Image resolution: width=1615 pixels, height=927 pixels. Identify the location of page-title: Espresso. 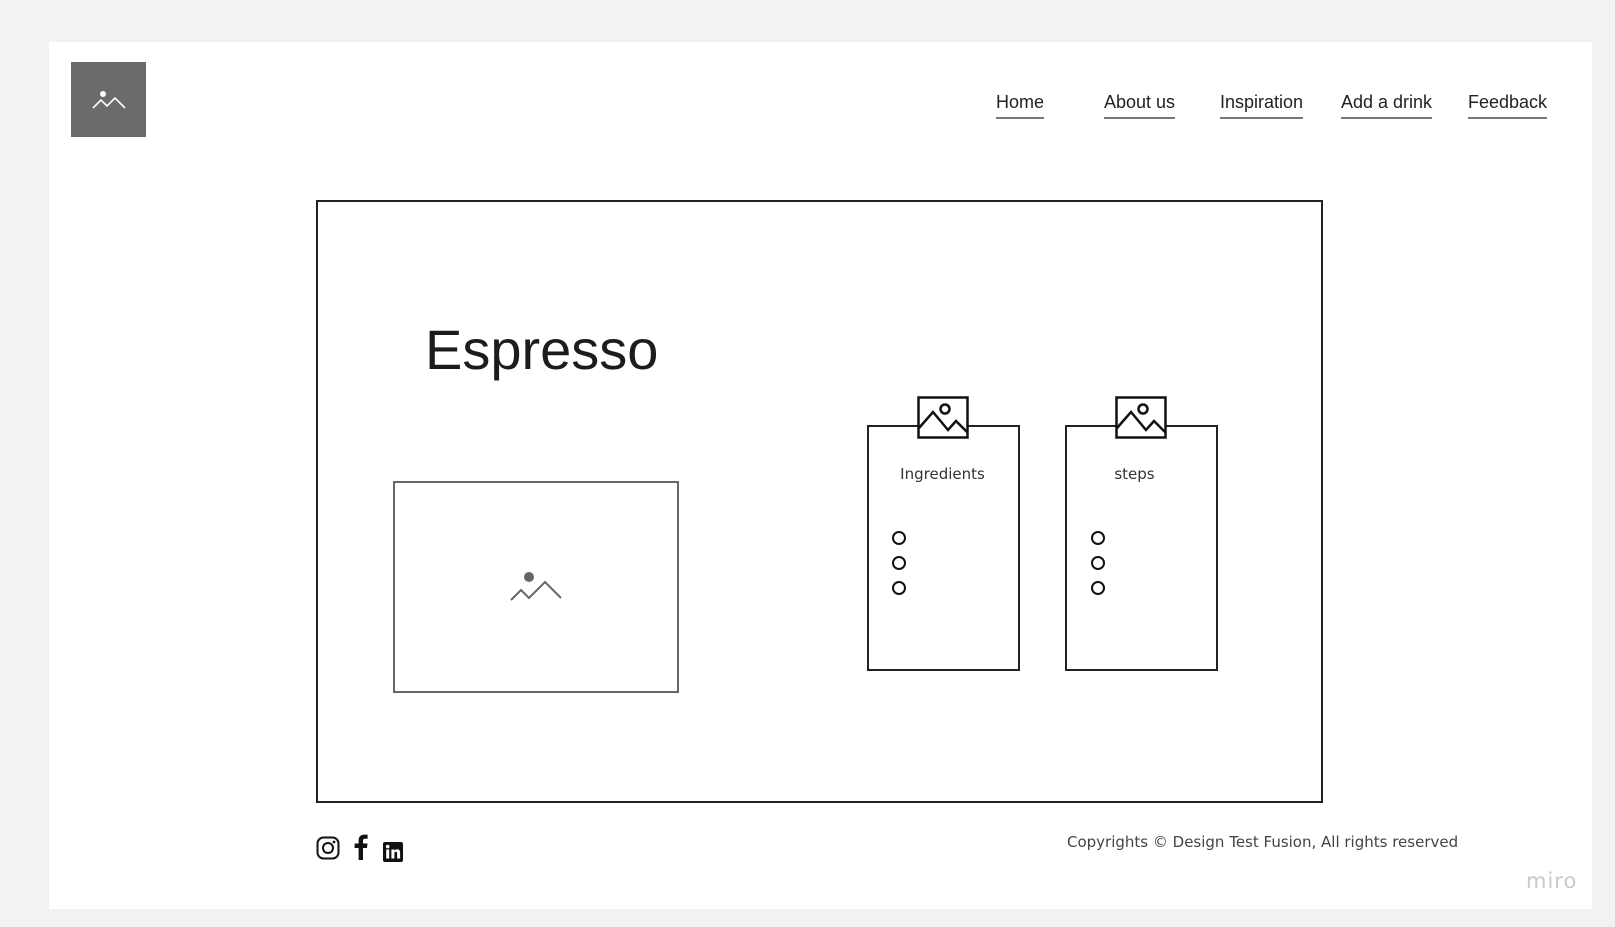
(542, 349).